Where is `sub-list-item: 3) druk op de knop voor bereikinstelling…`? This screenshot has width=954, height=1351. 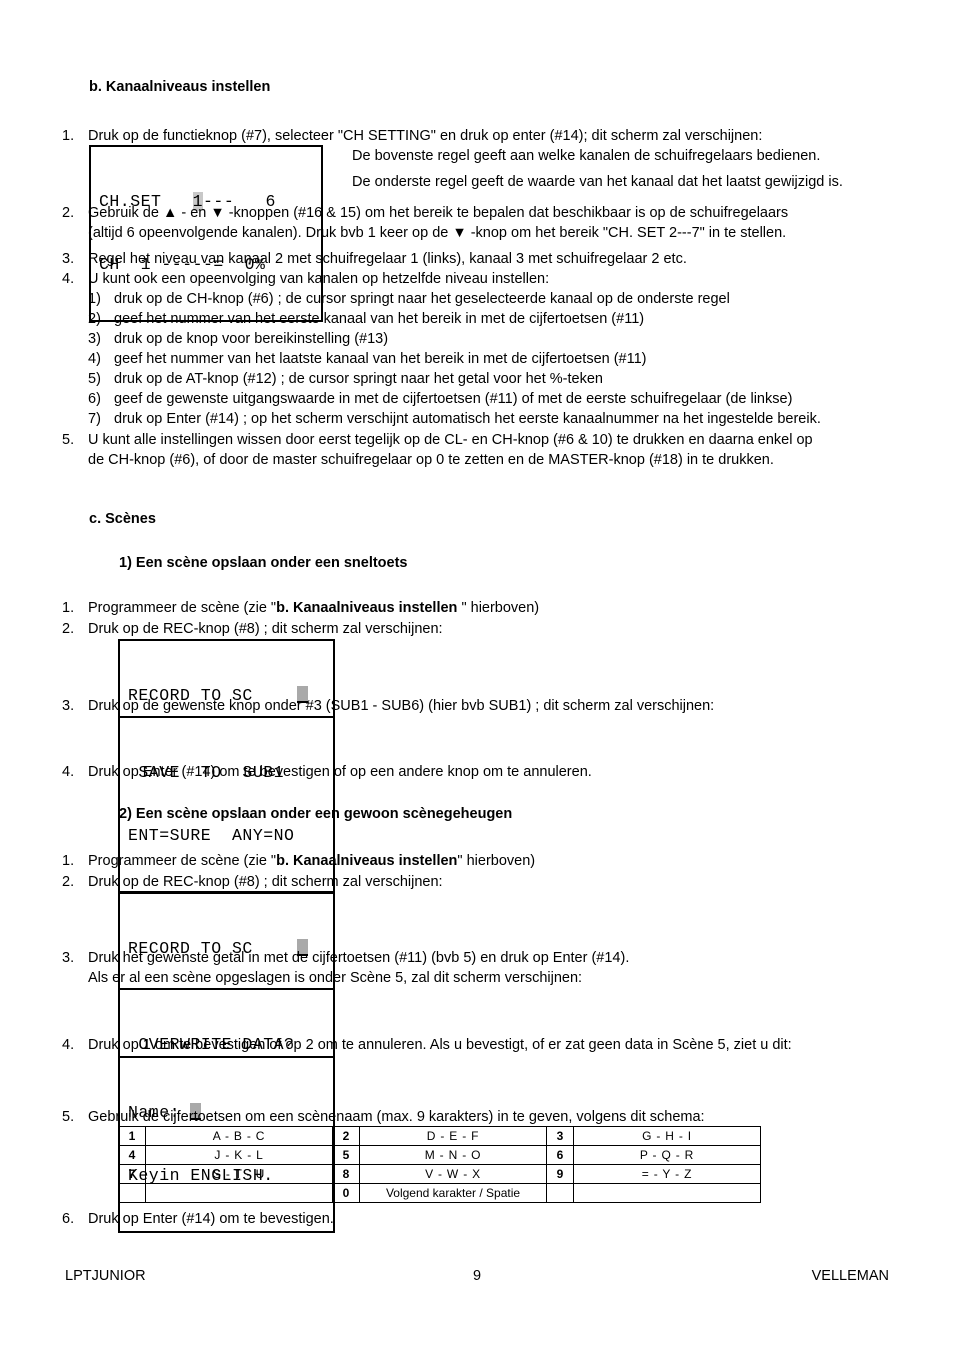
sub-list-item: 3) druk op de knop voor bereikinstelling… is located at coordinates (238, 339).